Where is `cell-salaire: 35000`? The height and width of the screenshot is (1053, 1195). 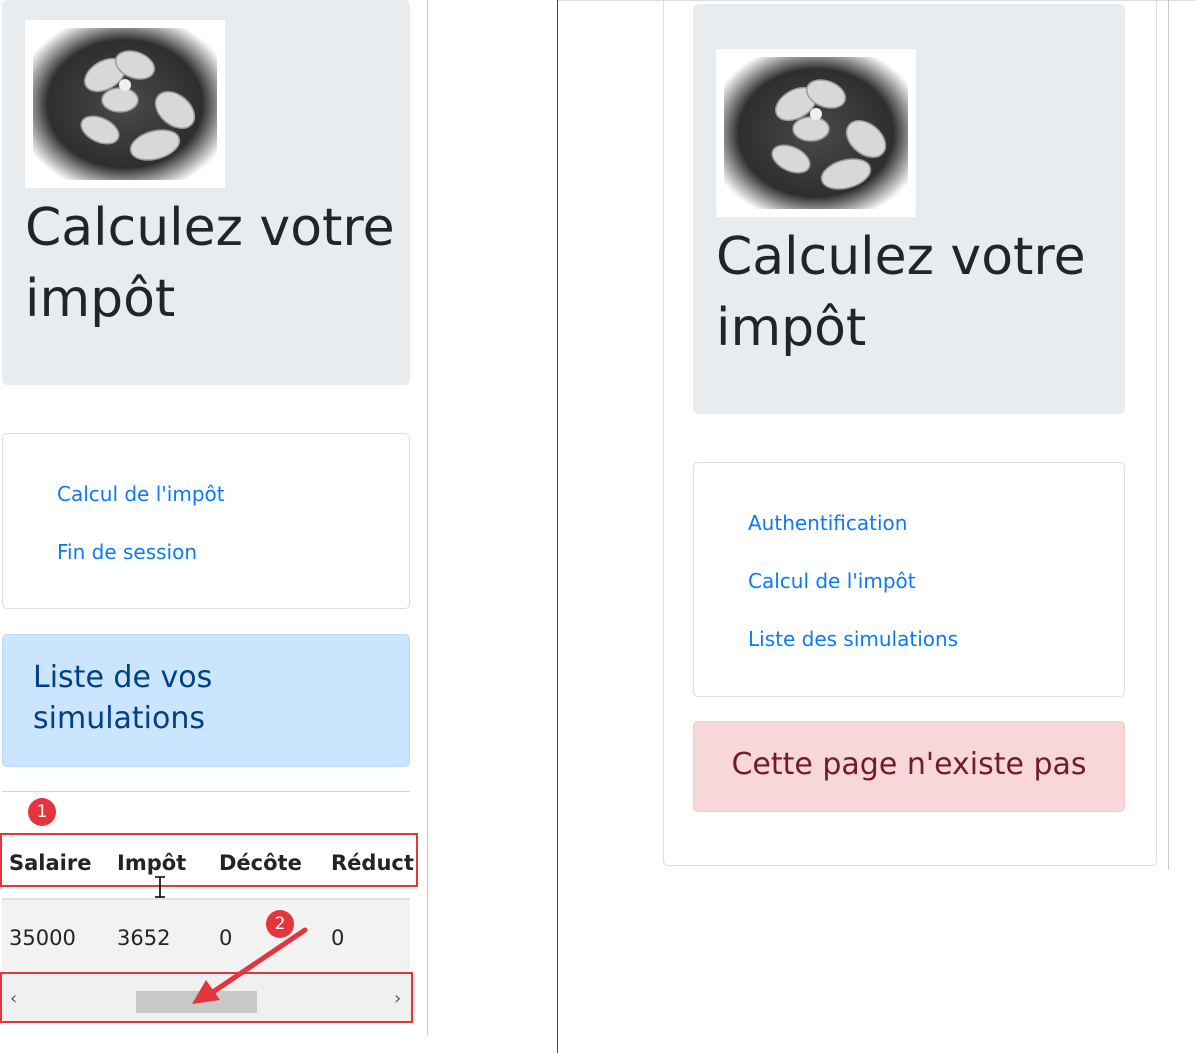 cell-salaire: 35000 is located at coordinates (42, 938).